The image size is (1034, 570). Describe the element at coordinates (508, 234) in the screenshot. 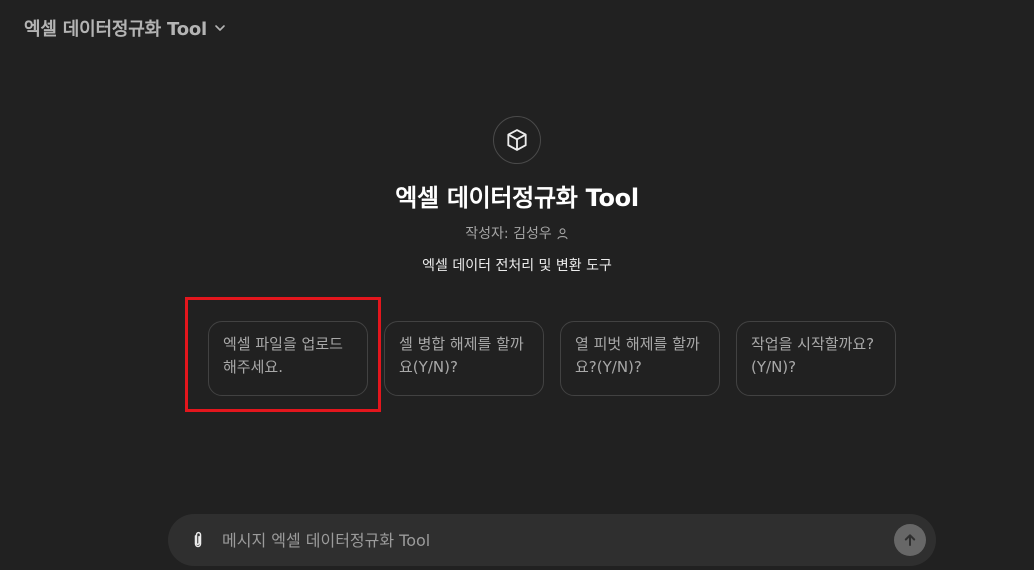

I see `author-name: 작성자: 김성우` at that location.